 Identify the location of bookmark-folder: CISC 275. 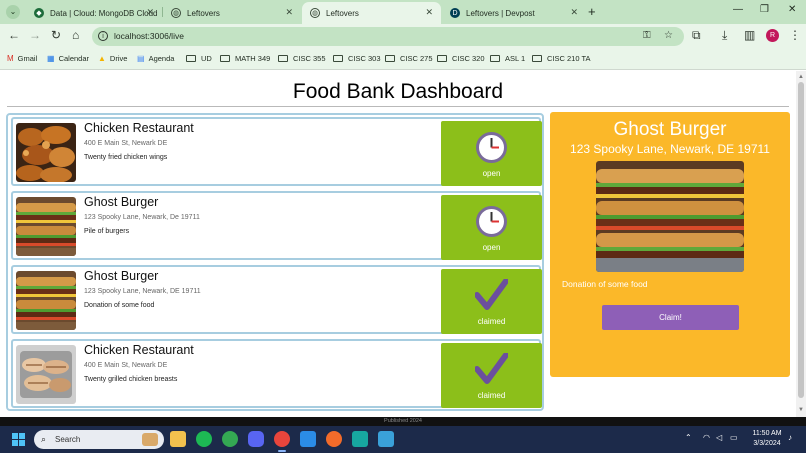
(409, 58).